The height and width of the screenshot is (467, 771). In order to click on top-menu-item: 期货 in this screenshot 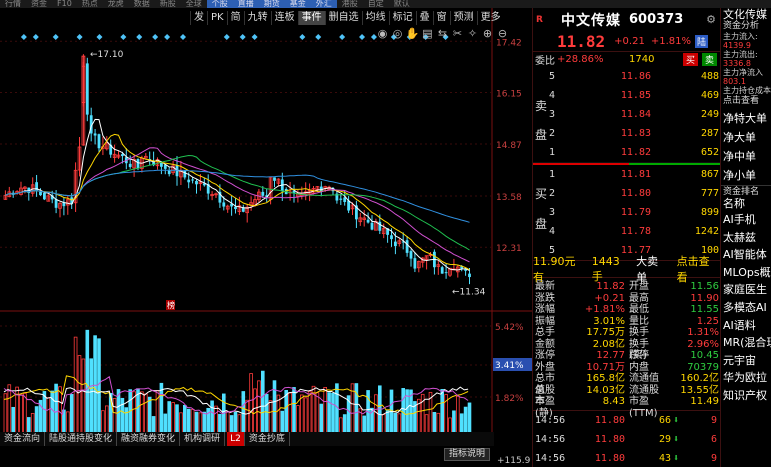, I will do `click(271, 4)`.